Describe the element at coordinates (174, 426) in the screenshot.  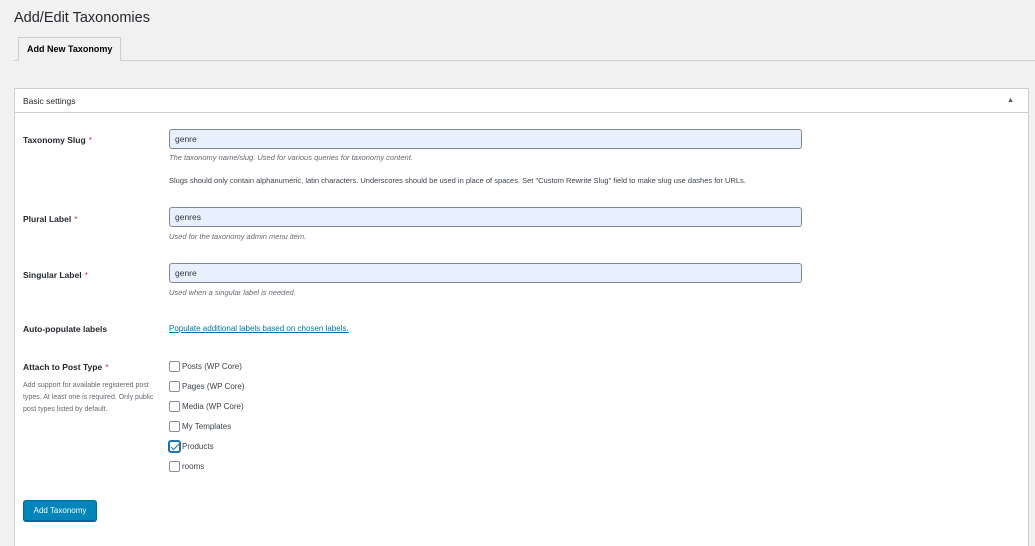
I see `checkbox-my-templates` at that location.